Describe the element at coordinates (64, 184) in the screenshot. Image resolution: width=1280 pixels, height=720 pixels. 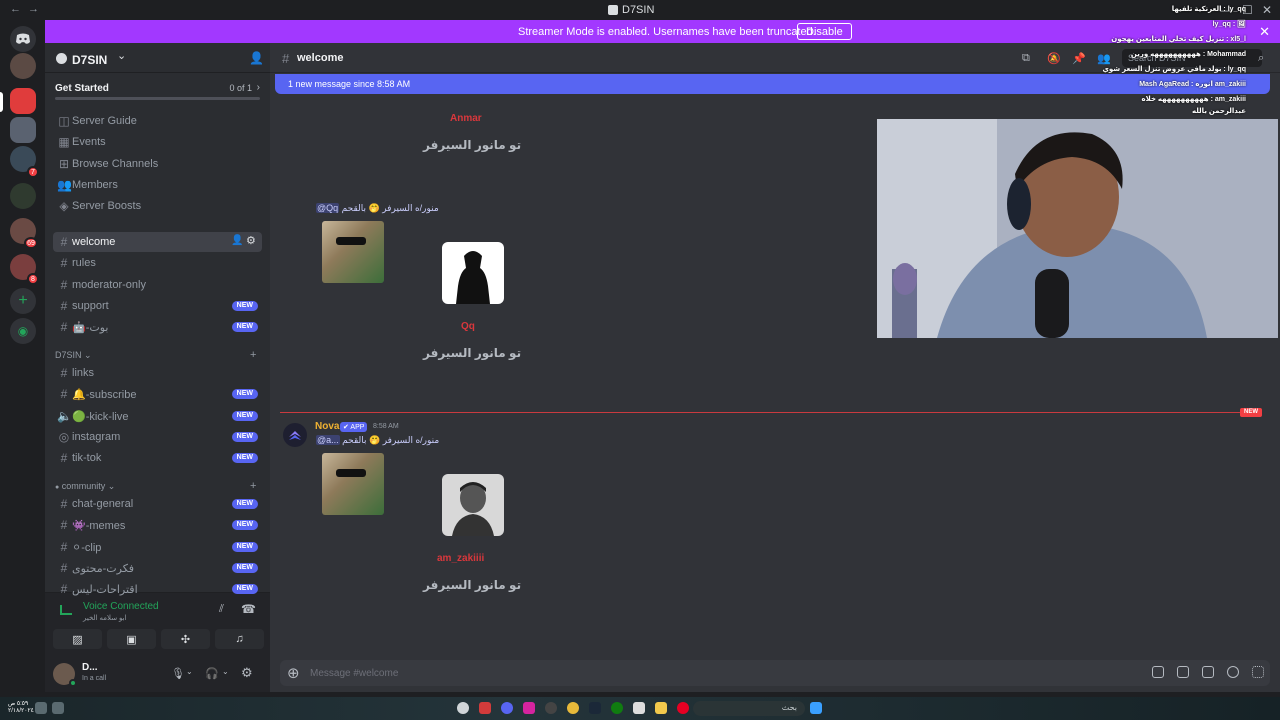
I see `menu-item-icon: 👥` at that location.